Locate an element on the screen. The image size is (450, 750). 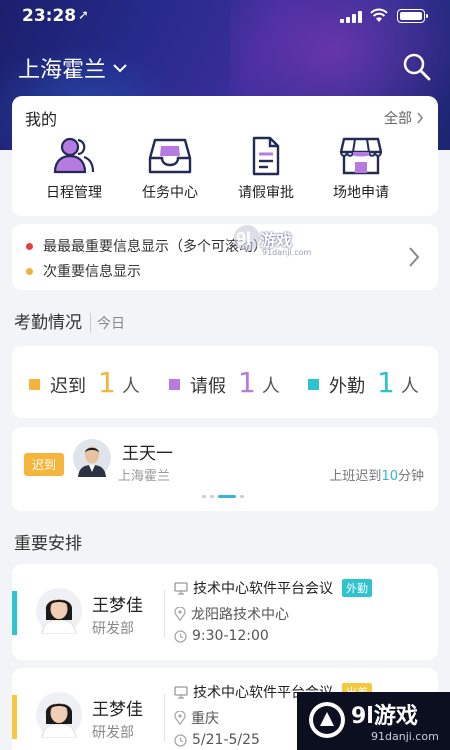
meeting-place: 龙阳路技术中心 is located at coordinates (240, 615).